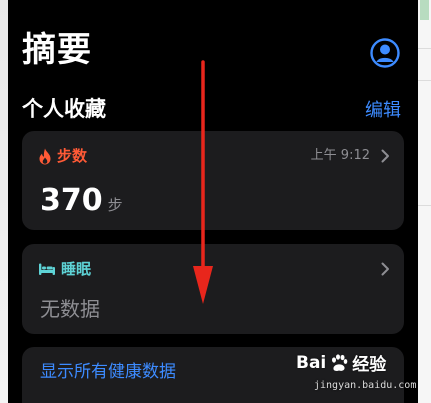 The height and width of the screenshot is (403, 431). Describe the element at coordinates (424, 201) in the screenshot. I see `background-page-right` at that location.